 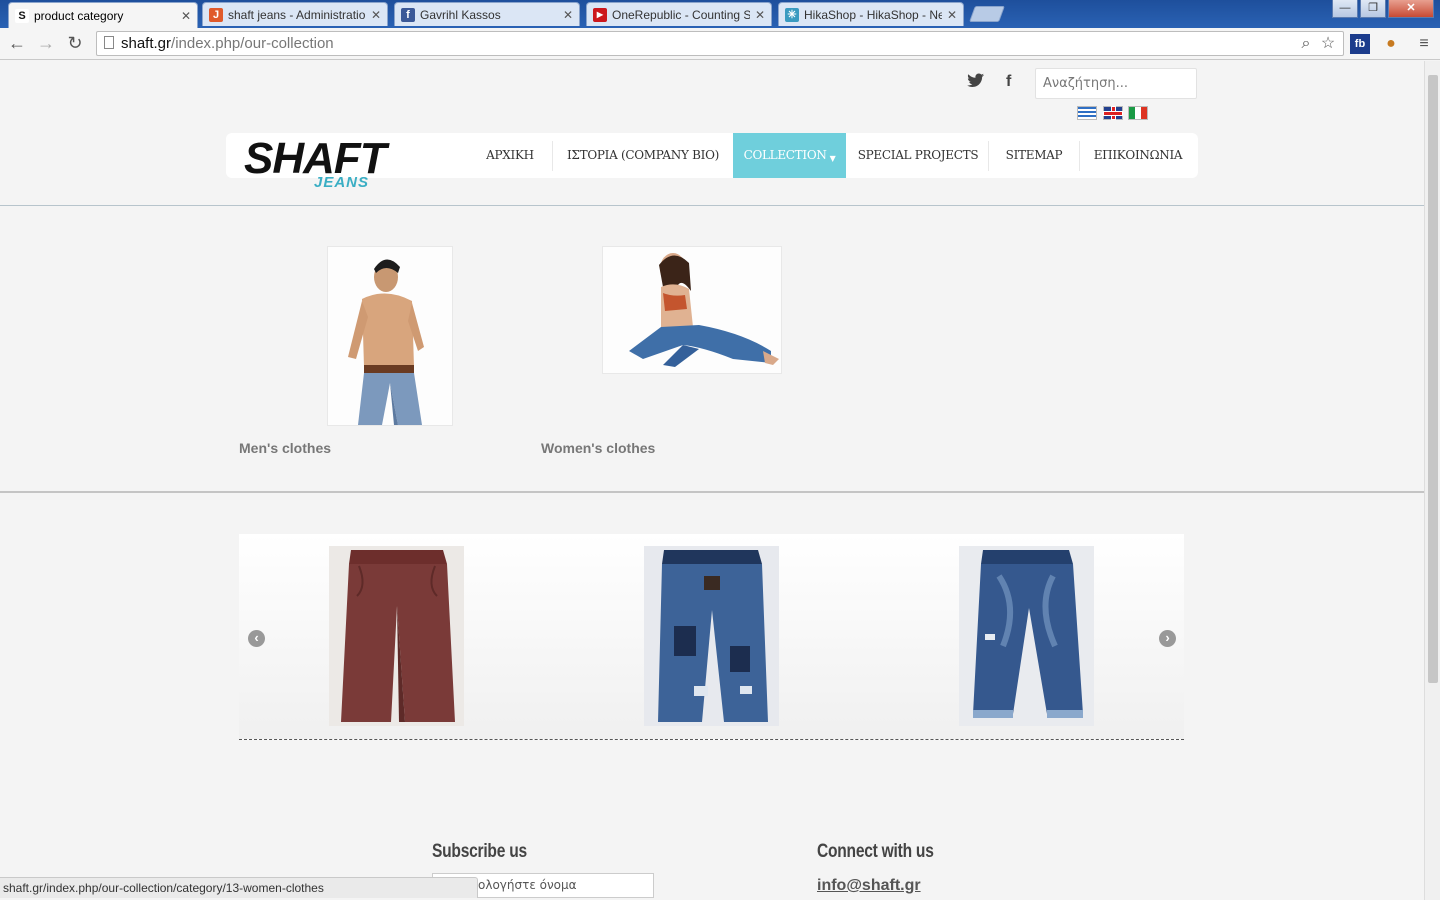 I want to click on page-scrollbar, so click(x=1432, y=480).